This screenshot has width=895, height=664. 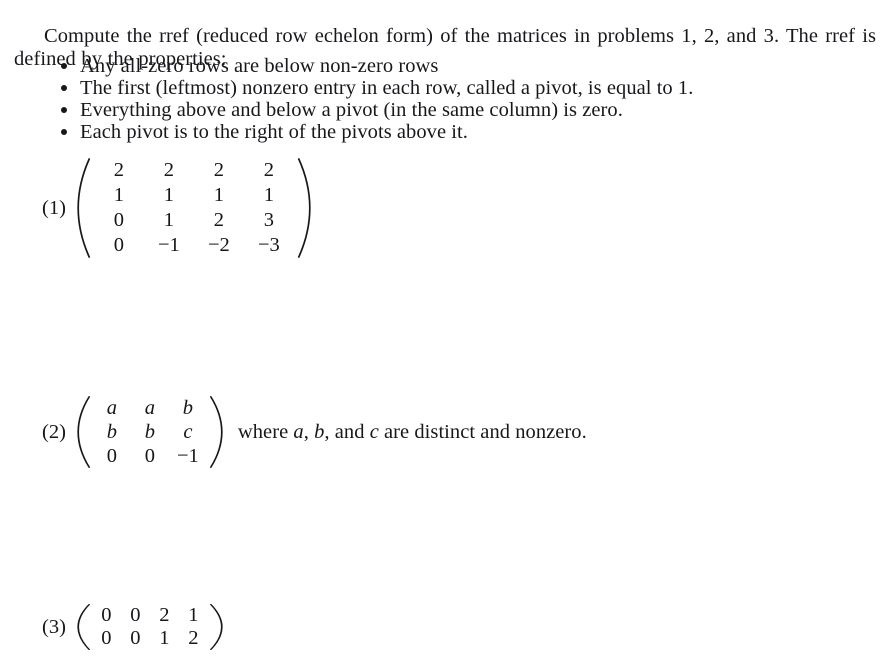 I want to click on table-row: 0 0 2 1, so click(x=150, y=615).